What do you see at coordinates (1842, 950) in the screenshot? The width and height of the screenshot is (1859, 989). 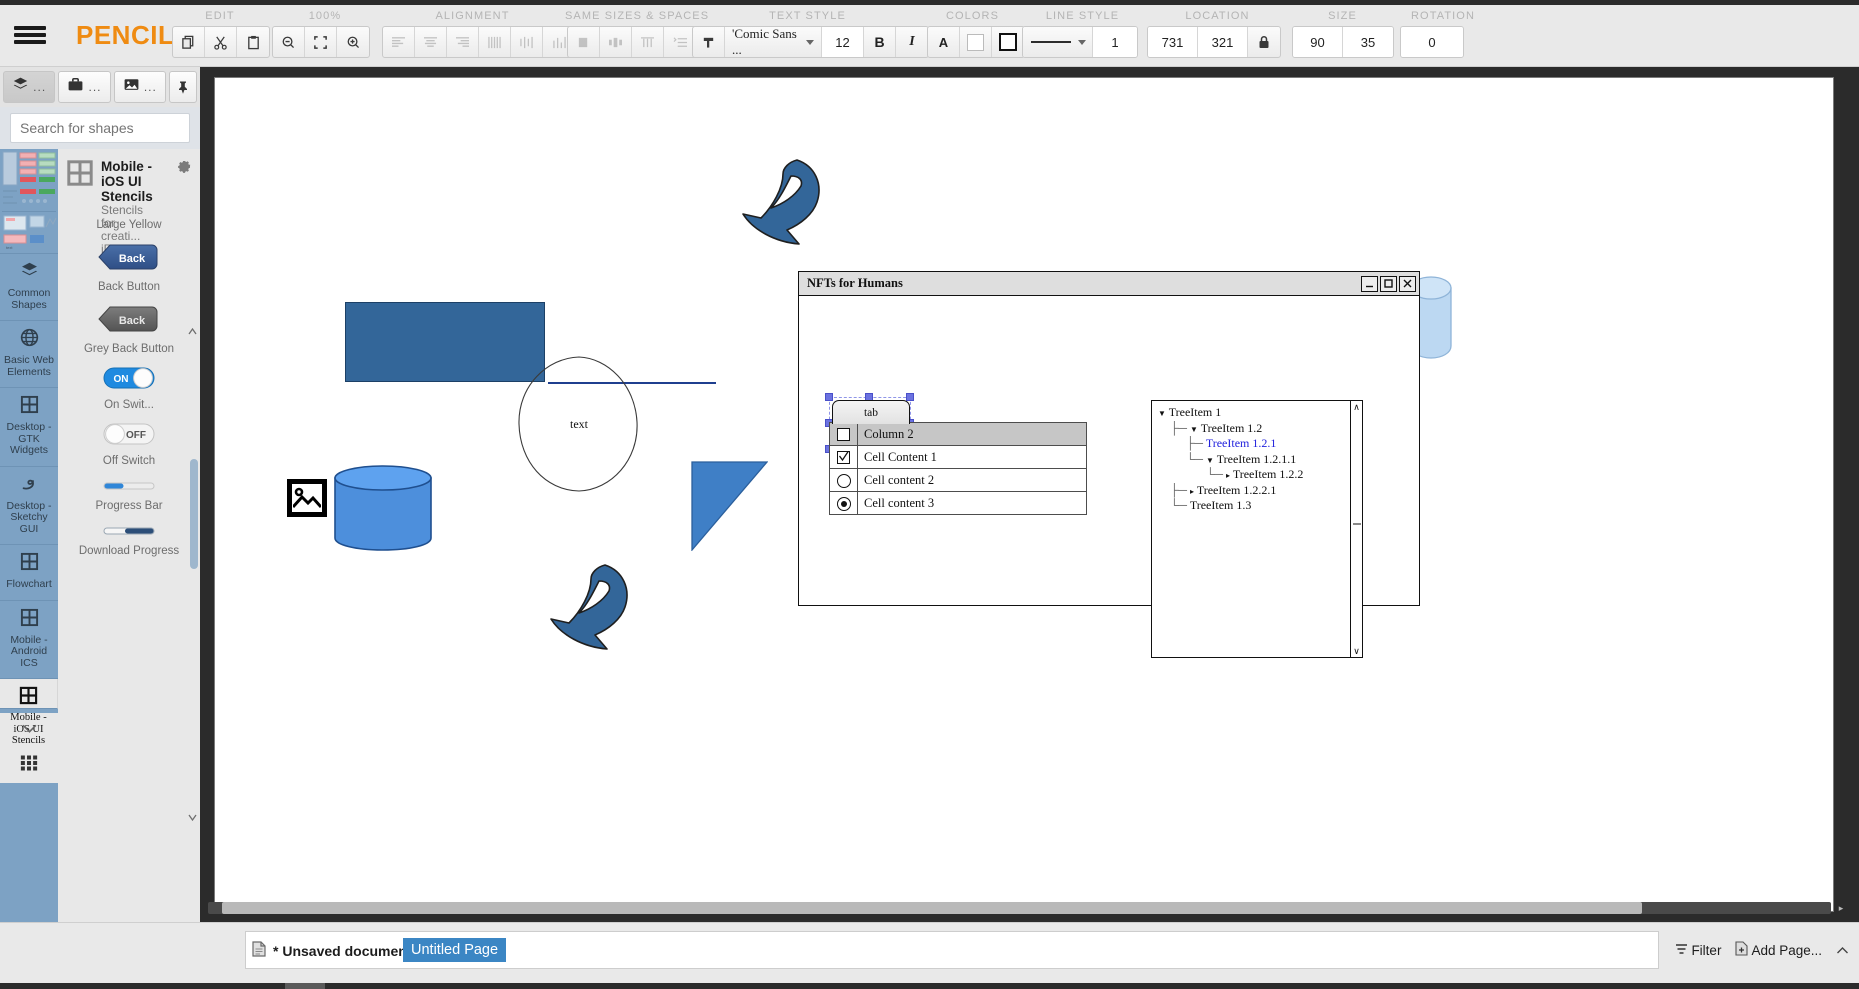 I see `chevron-up-icon` at bounding box center [1842, 950].